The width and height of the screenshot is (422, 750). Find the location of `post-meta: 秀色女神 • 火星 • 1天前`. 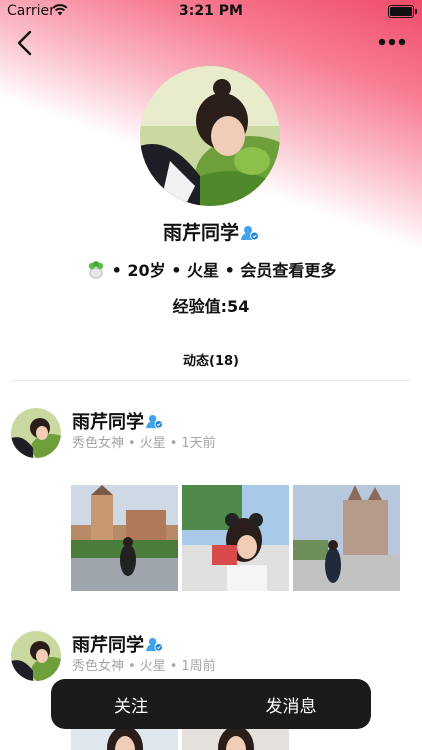

post-meta: 秀色女神 • 火星 • 1天前 is located at coordinates (144, 443).